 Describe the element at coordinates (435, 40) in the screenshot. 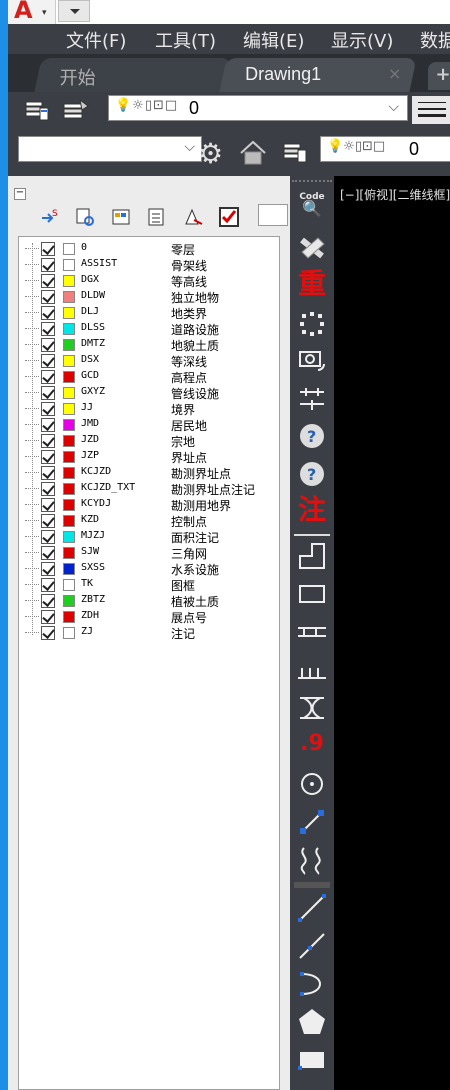

I see `menu-data: 数据` at that location.